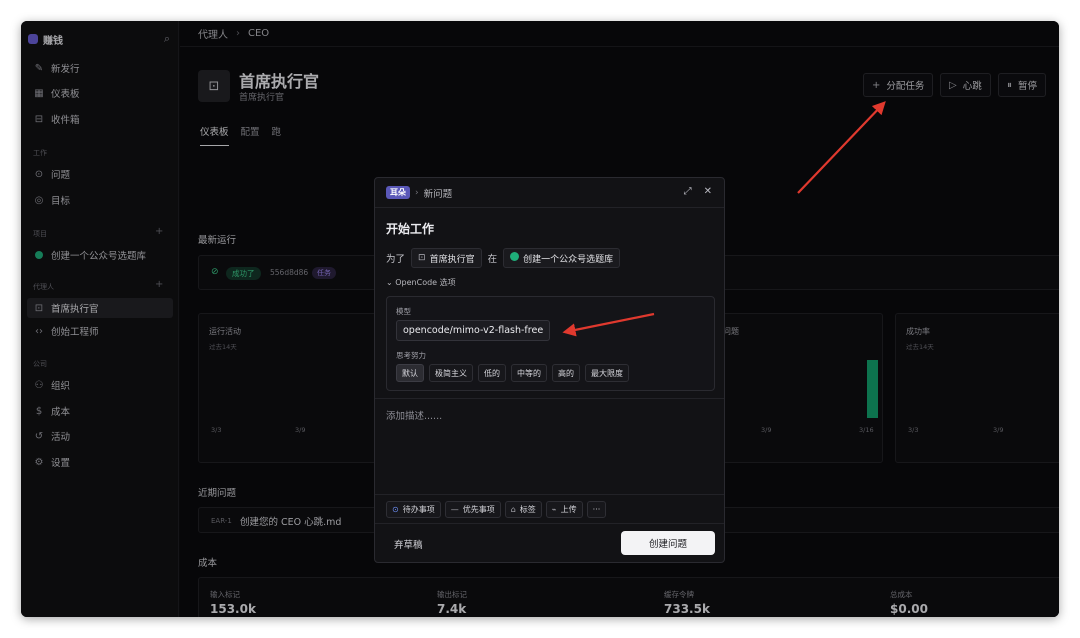 The height and width of the screenshot is (638, 1080). What do you see at coordinates (438, 194) in the screenshot?
I see `dialog-breadcrumb: 新问题` at bounding box center [438, 194].